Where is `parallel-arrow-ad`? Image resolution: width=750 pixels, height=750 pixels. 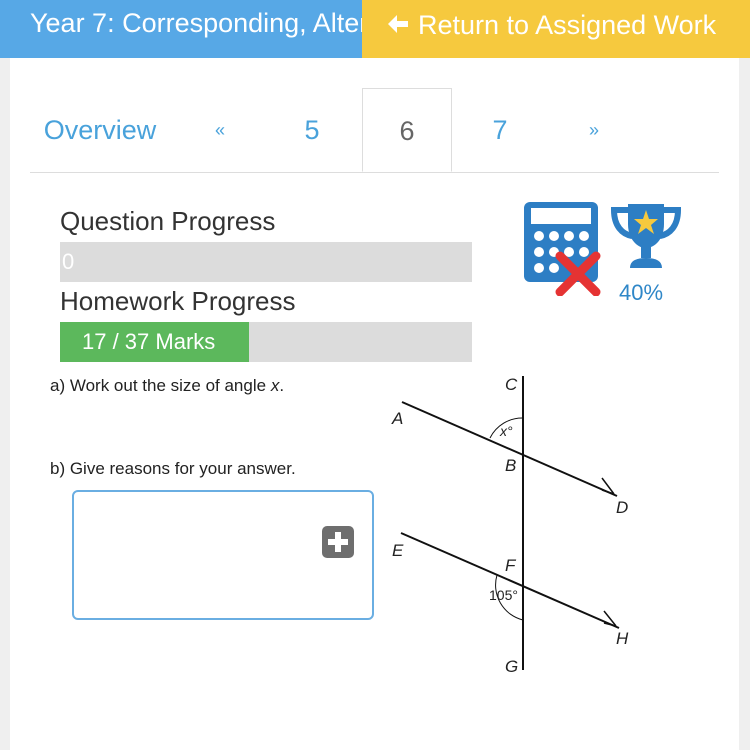 parallel-arrow-ad is located at coordinates (608, 486).